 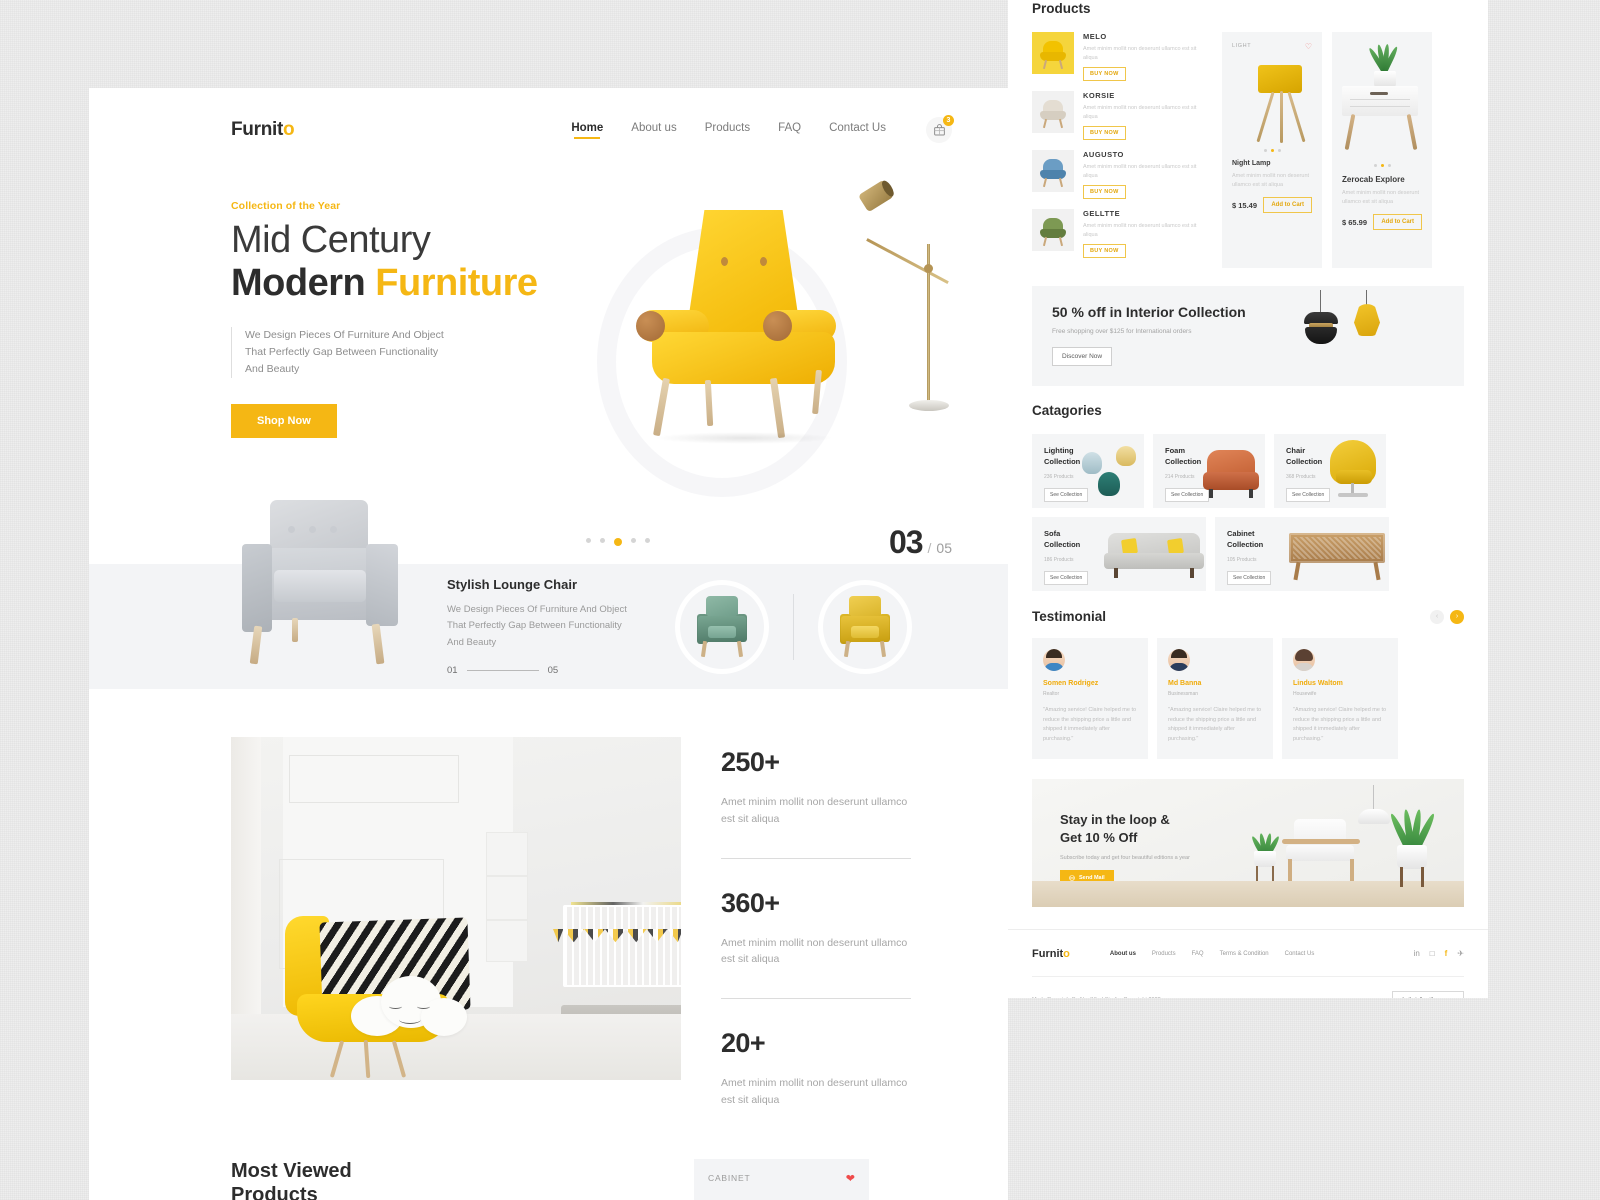 What do you see at coordinates (1092, 877) in the screenshot?
I see `send-mail-label: Send Mail` at bounding box center [1092, 877].